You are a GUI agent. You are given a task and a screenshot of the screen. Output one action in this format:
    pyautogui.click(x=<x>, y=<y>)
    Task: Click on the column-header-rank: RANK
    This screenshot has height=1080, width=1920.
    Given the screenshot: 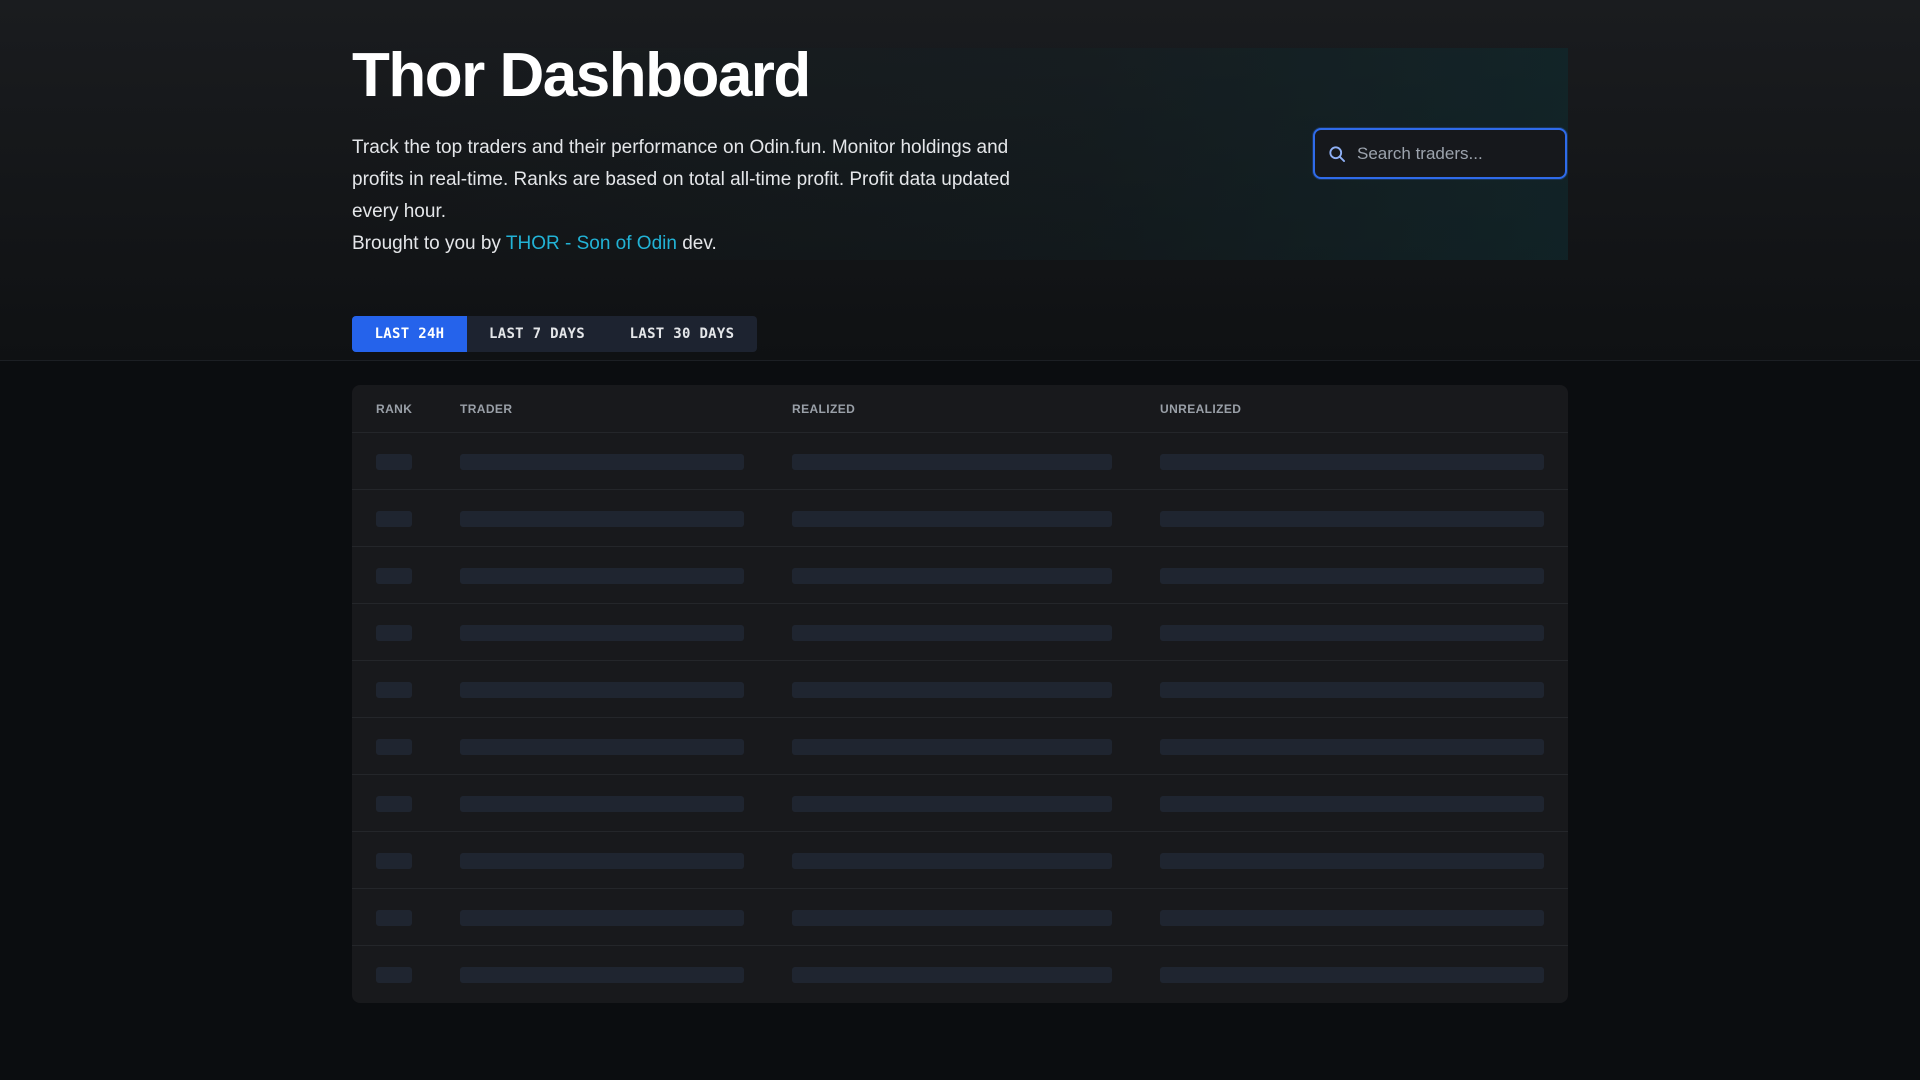 What is the action you would take?
    pyautogui.click(x=394, y=409)
    